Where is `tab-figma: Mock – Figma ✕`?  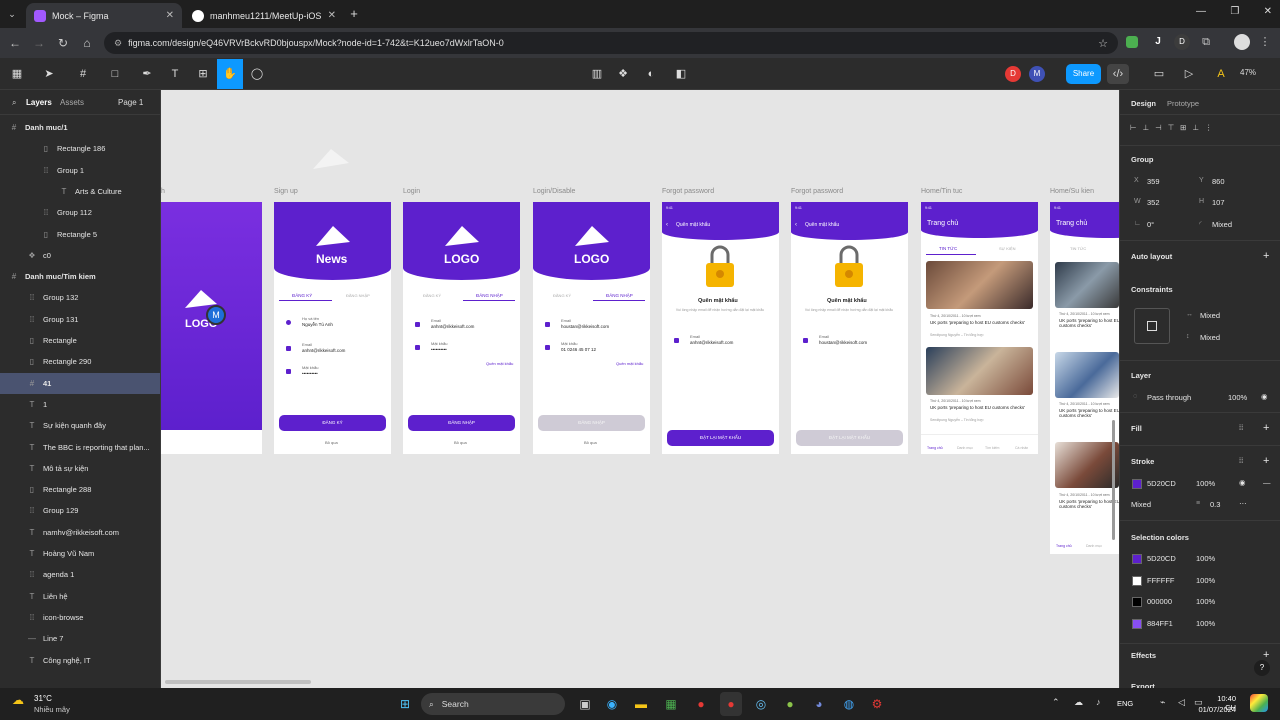 tab-figma: Mock – Figma ✕ is located at coordinates (104, 15).